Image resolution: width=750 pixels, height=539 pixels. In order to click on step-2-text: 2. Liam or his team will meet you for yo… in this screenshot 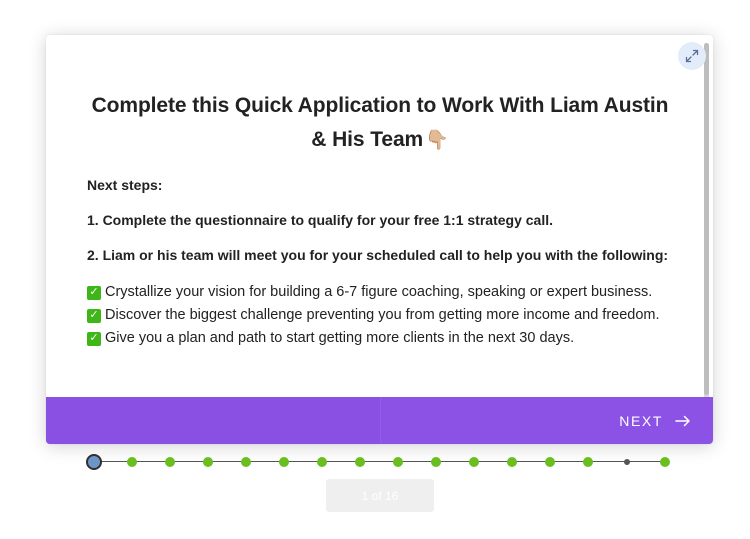, I will do `click(378, 255)`.